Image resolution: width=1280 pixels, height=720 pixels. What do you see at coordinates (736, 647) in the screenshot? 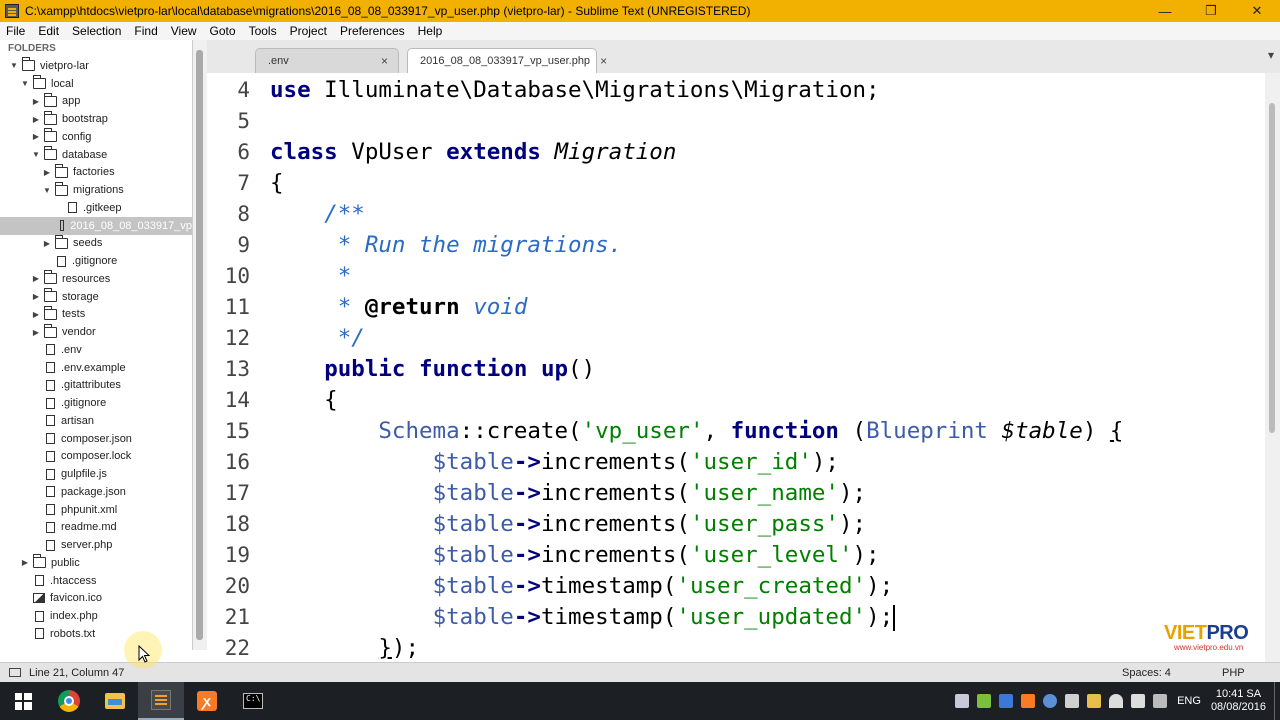
I see `code-line: 22 });` at bounding box center [736, 647].